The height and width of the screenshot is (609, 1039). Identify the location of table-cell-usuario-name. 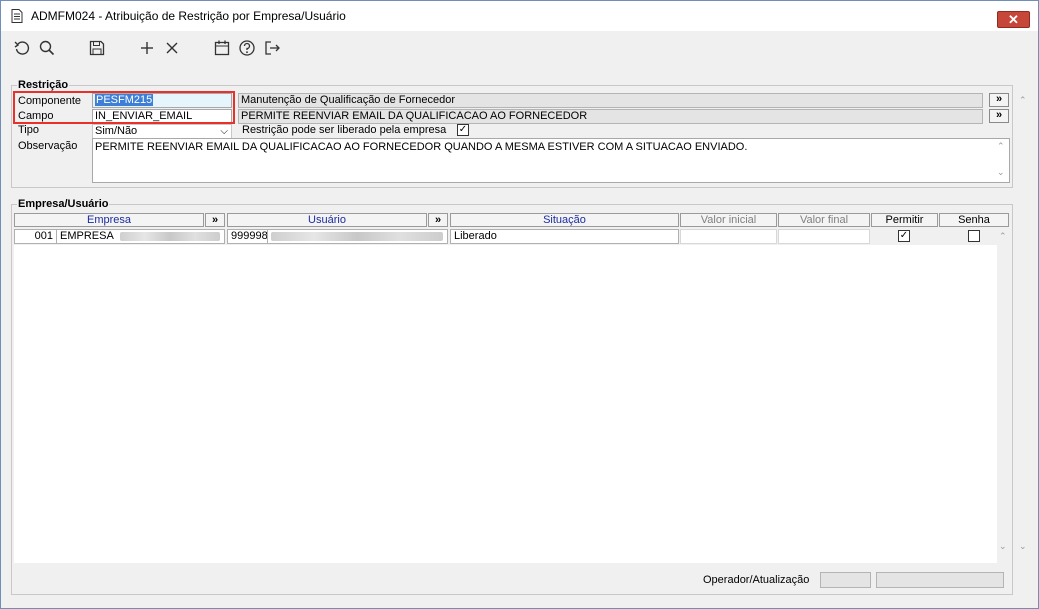
(357, 236).